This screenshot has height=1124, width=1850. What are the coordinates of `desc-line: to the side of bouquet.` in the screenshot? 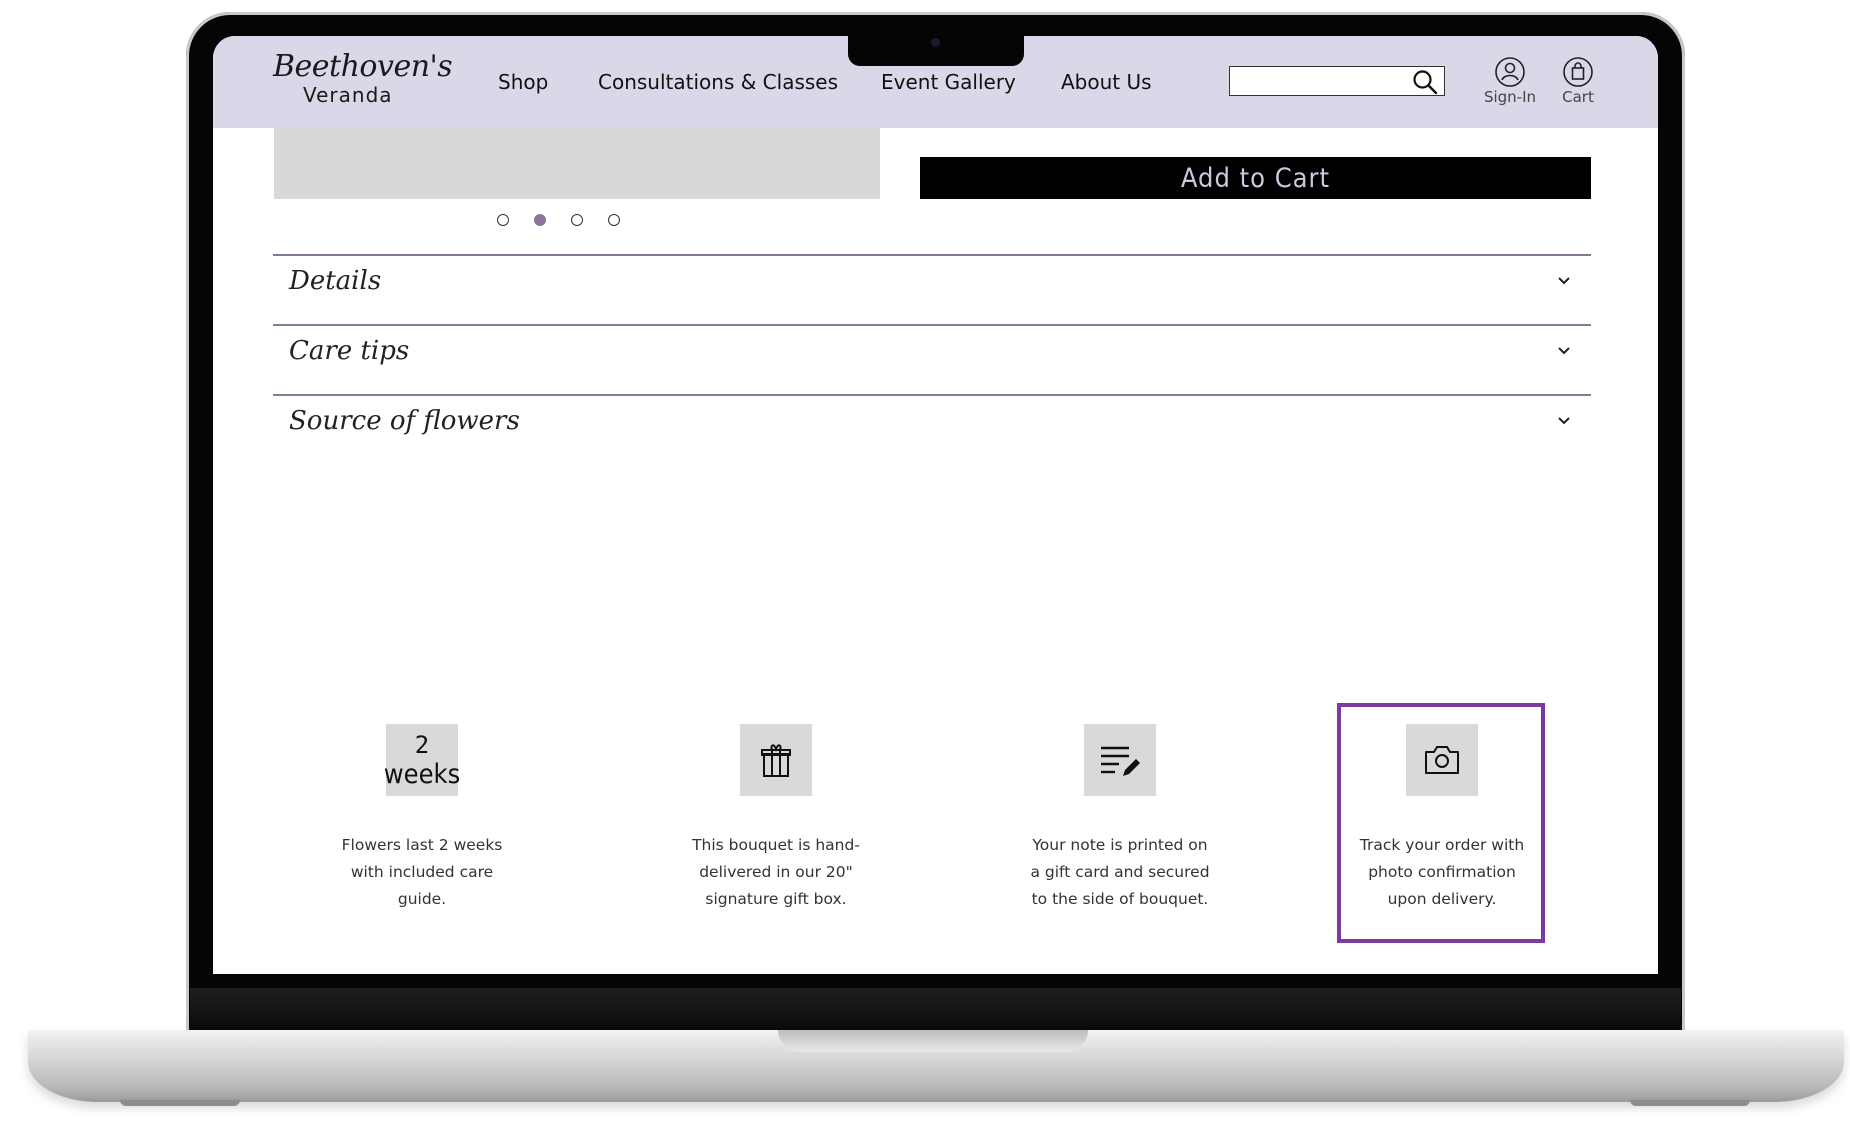 It's located at (1120, 899).